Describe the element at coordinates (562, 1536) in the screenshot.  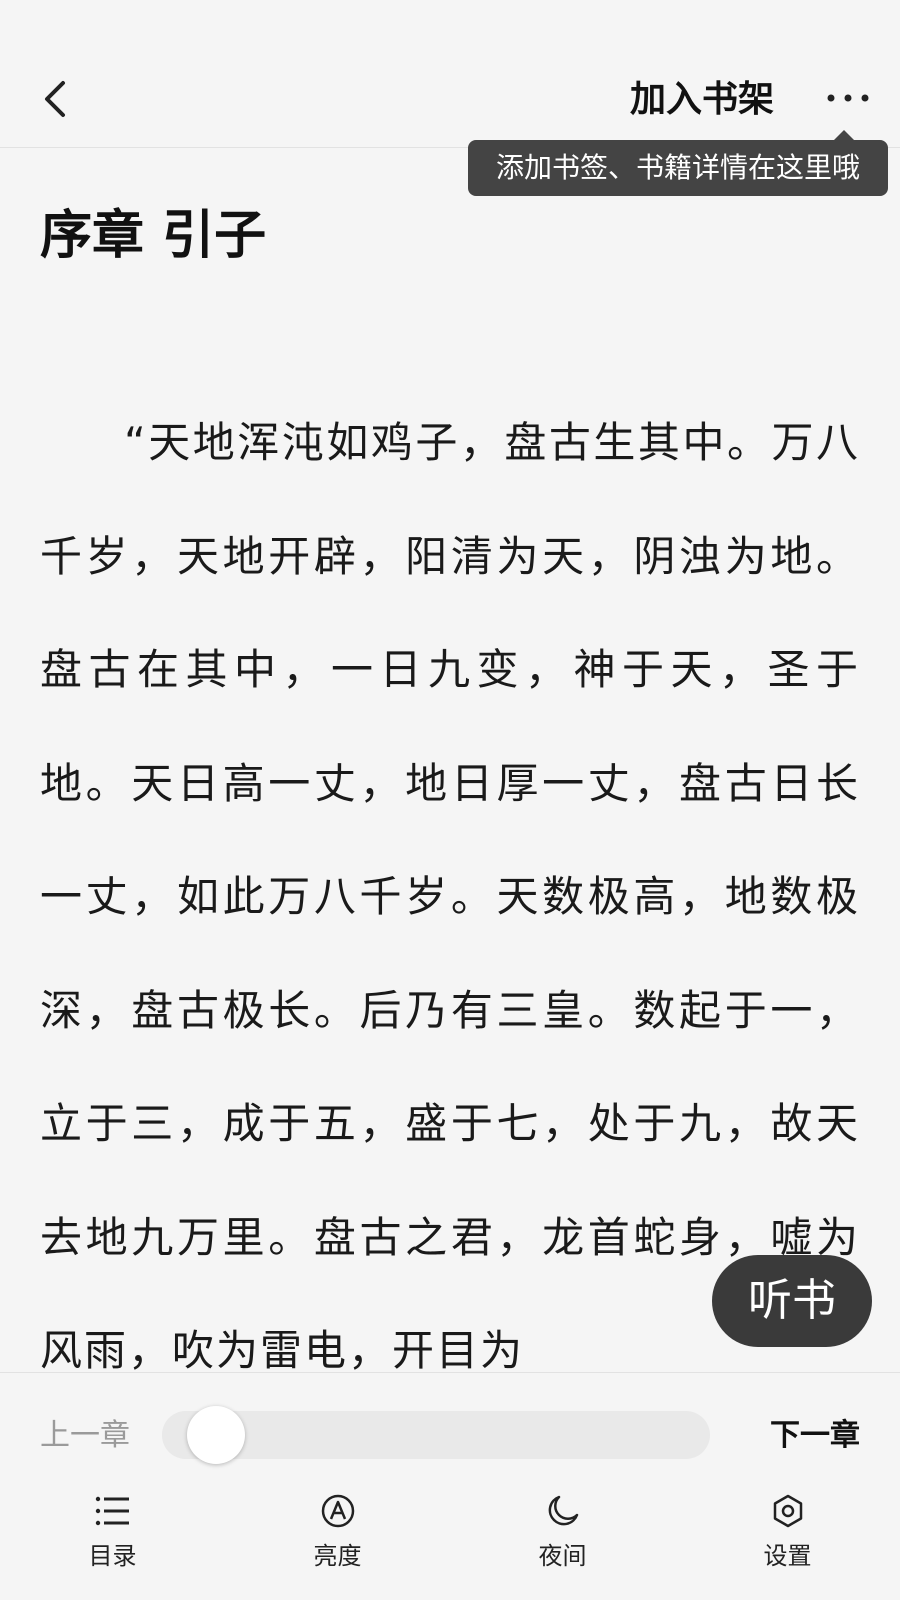
I see `tab-night: 夜间` at that location.